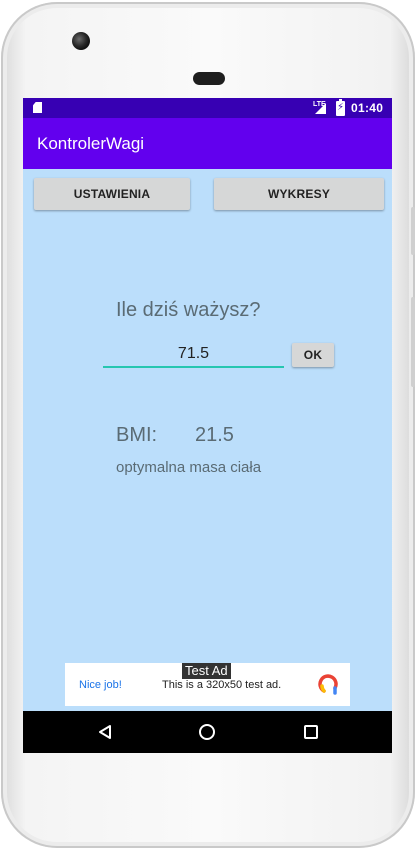 The height and width of the screenshot is (851, 417). I want to click on network-type: LTE, so click(319, 104).